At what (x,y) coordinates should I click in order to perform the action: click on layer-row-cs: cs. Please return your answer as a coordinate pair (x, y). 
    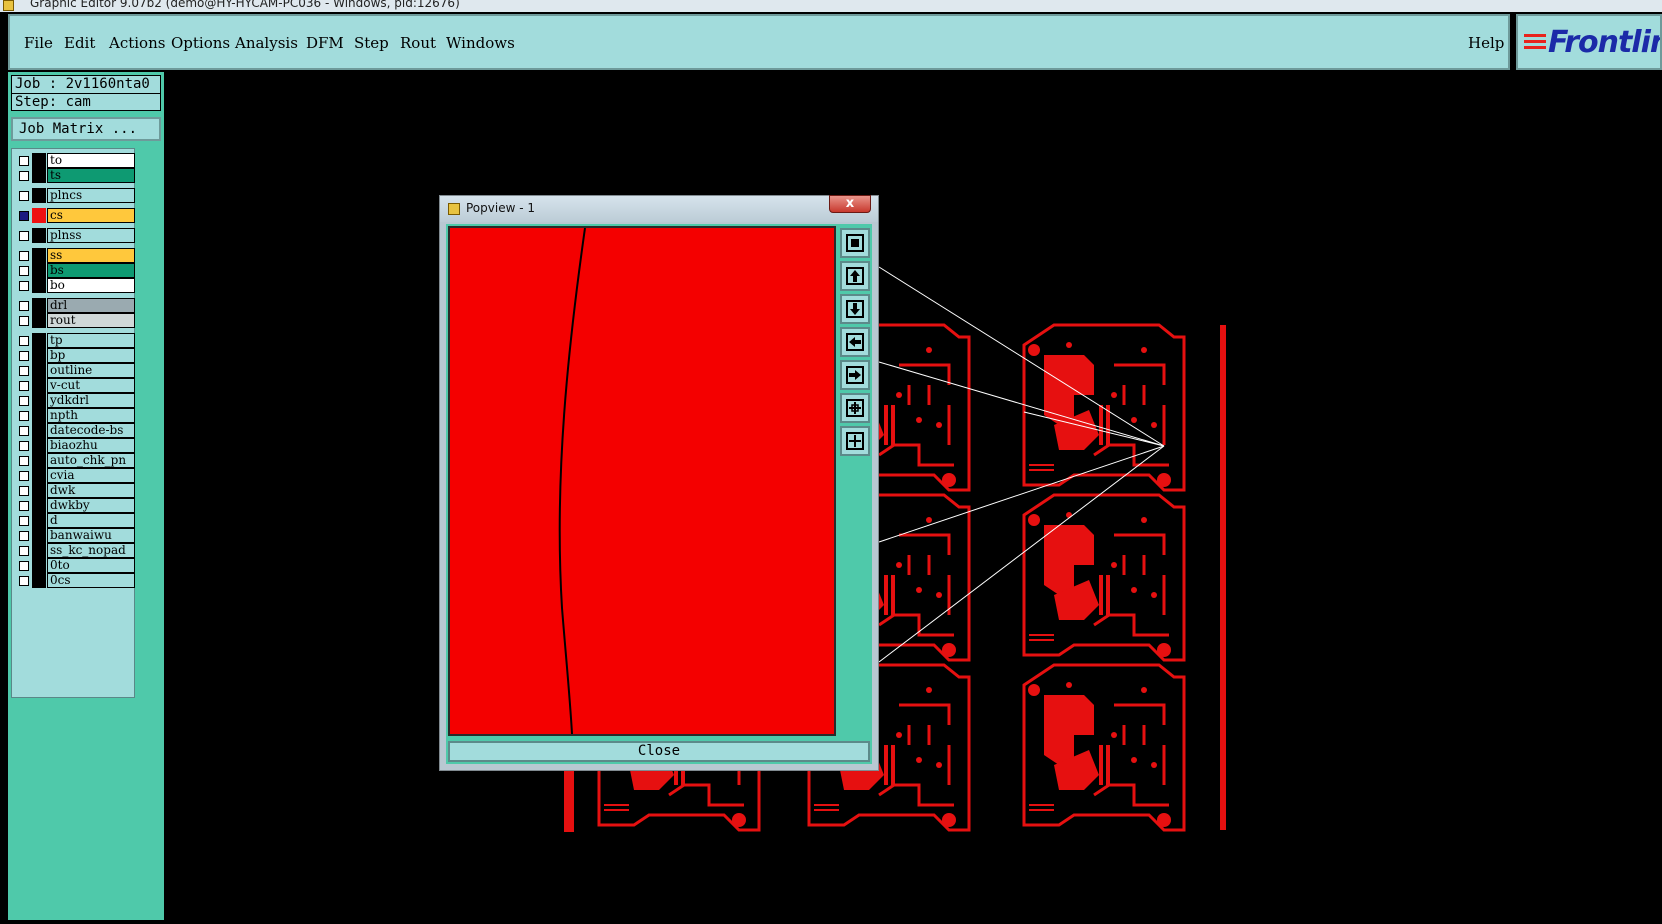
    Looking at the image, I should click on (75, 215).